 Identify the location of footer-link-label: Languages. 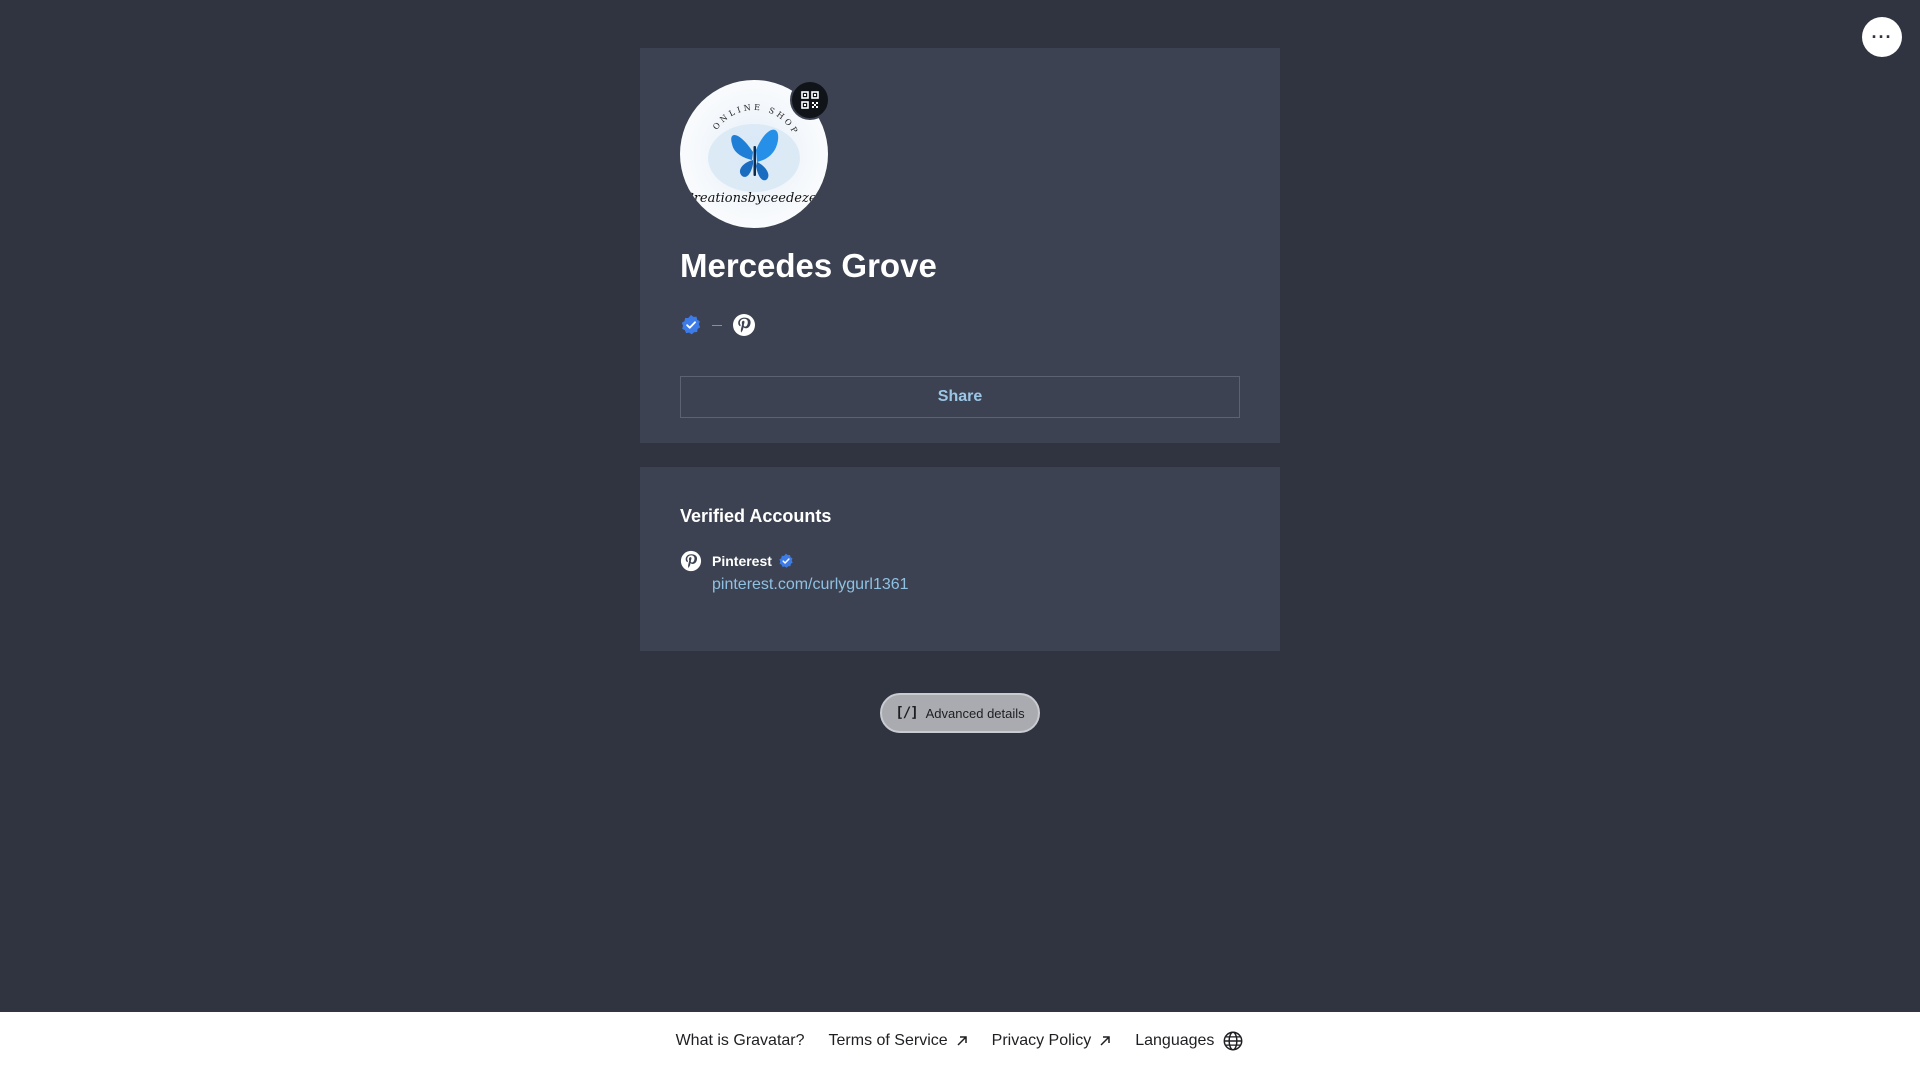
(1175, 1040).